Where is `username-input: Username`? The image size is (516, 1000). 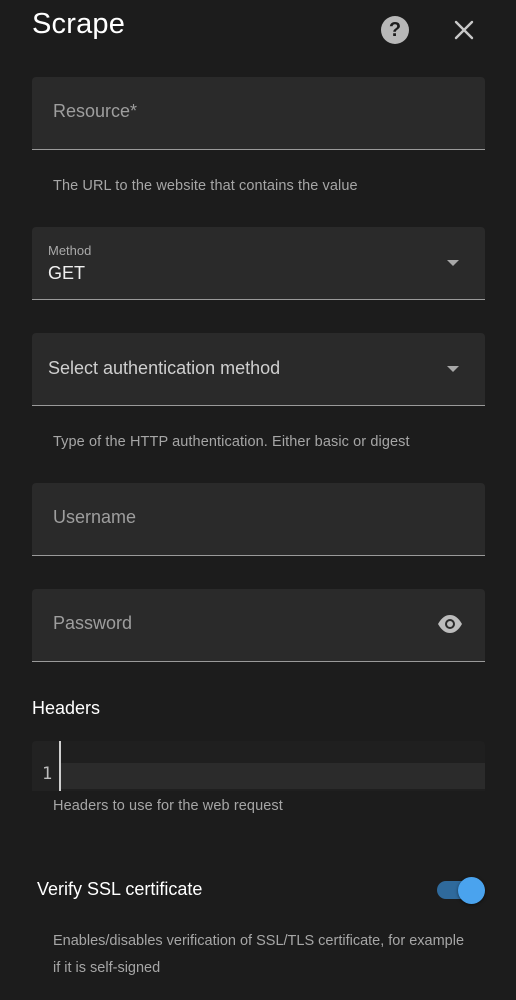
username-input: Username is located at coordinates (258, 519).